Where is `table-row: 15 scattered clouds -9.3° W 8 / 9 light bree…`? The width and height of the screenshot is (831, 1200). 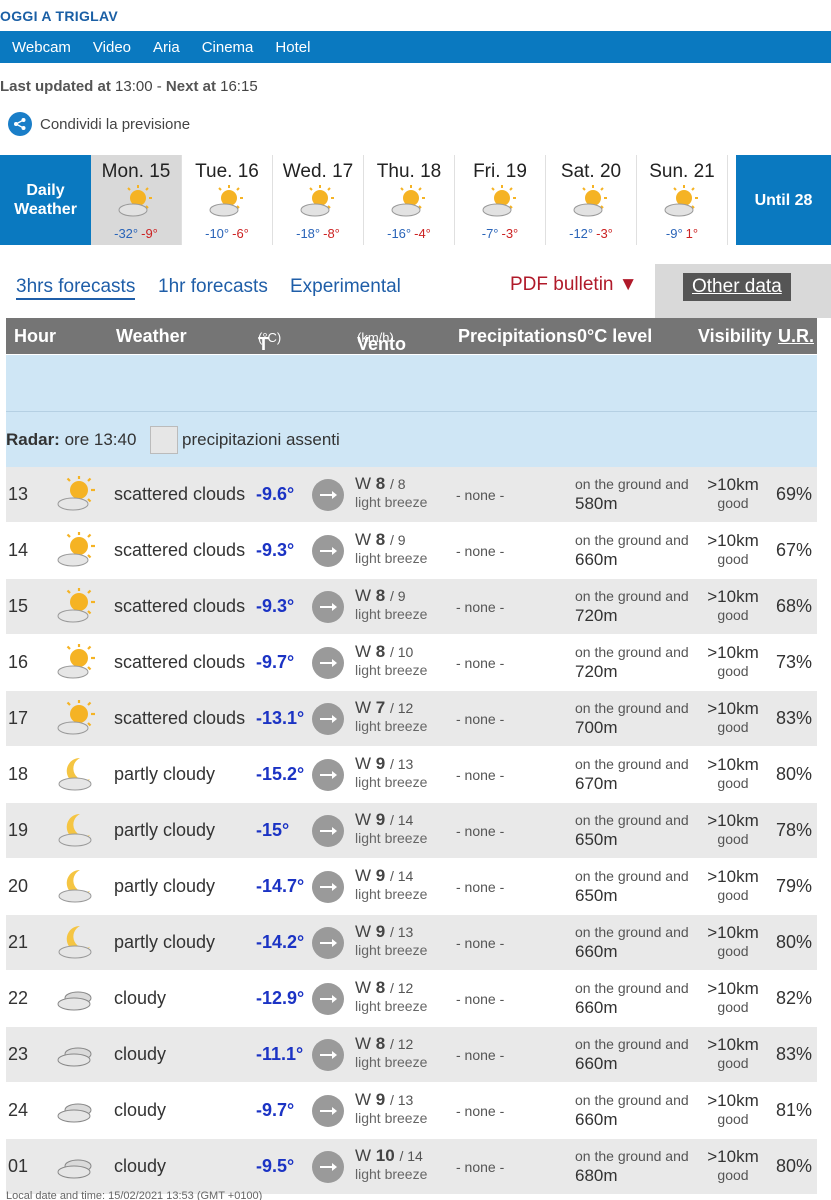
table-row: 15 scattered clouds -9.3° W 8 / 9 light bree… is located at coordinates (411, 607).